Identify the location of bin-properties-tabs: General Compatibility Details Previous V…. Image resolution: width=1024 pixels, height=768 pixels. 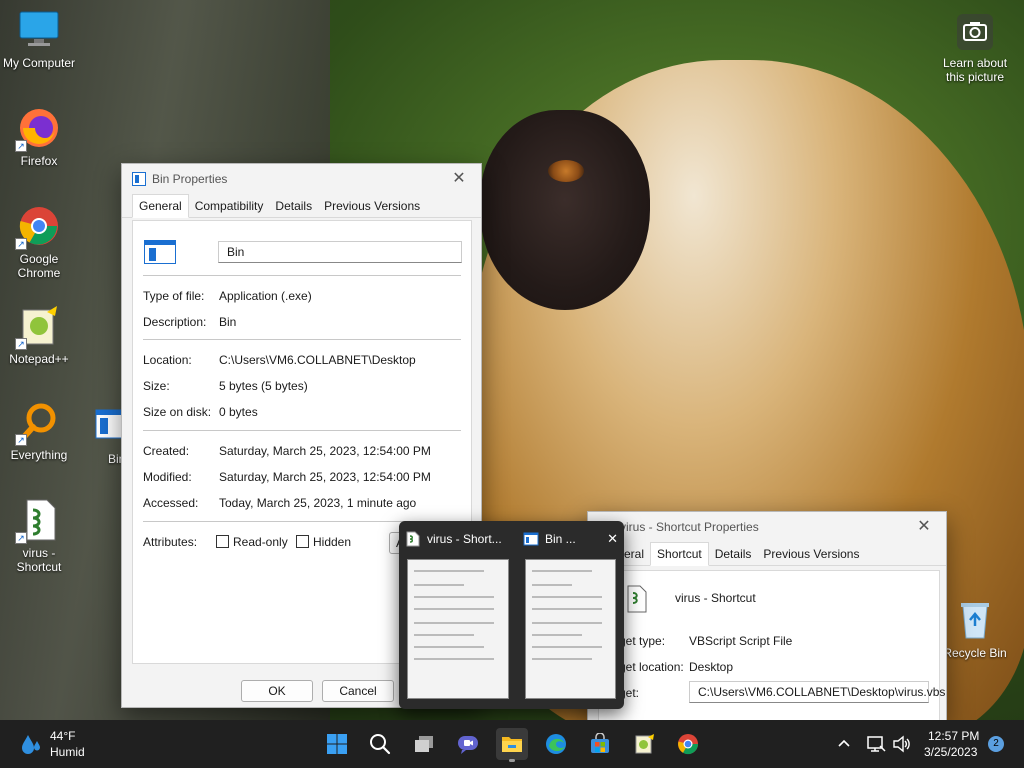
(301, 206).